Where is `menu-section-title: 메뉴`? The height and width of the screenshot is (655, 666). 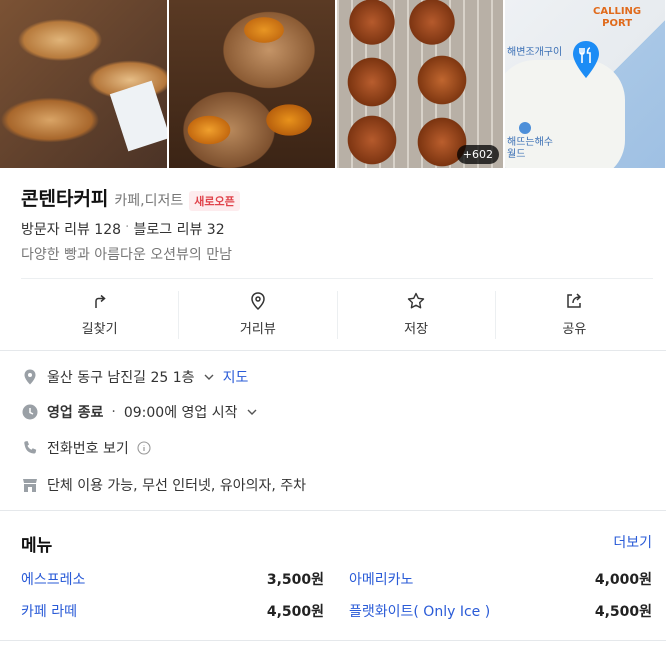 menu-section-title: 메뉴 is located at coordinates (37, 546).